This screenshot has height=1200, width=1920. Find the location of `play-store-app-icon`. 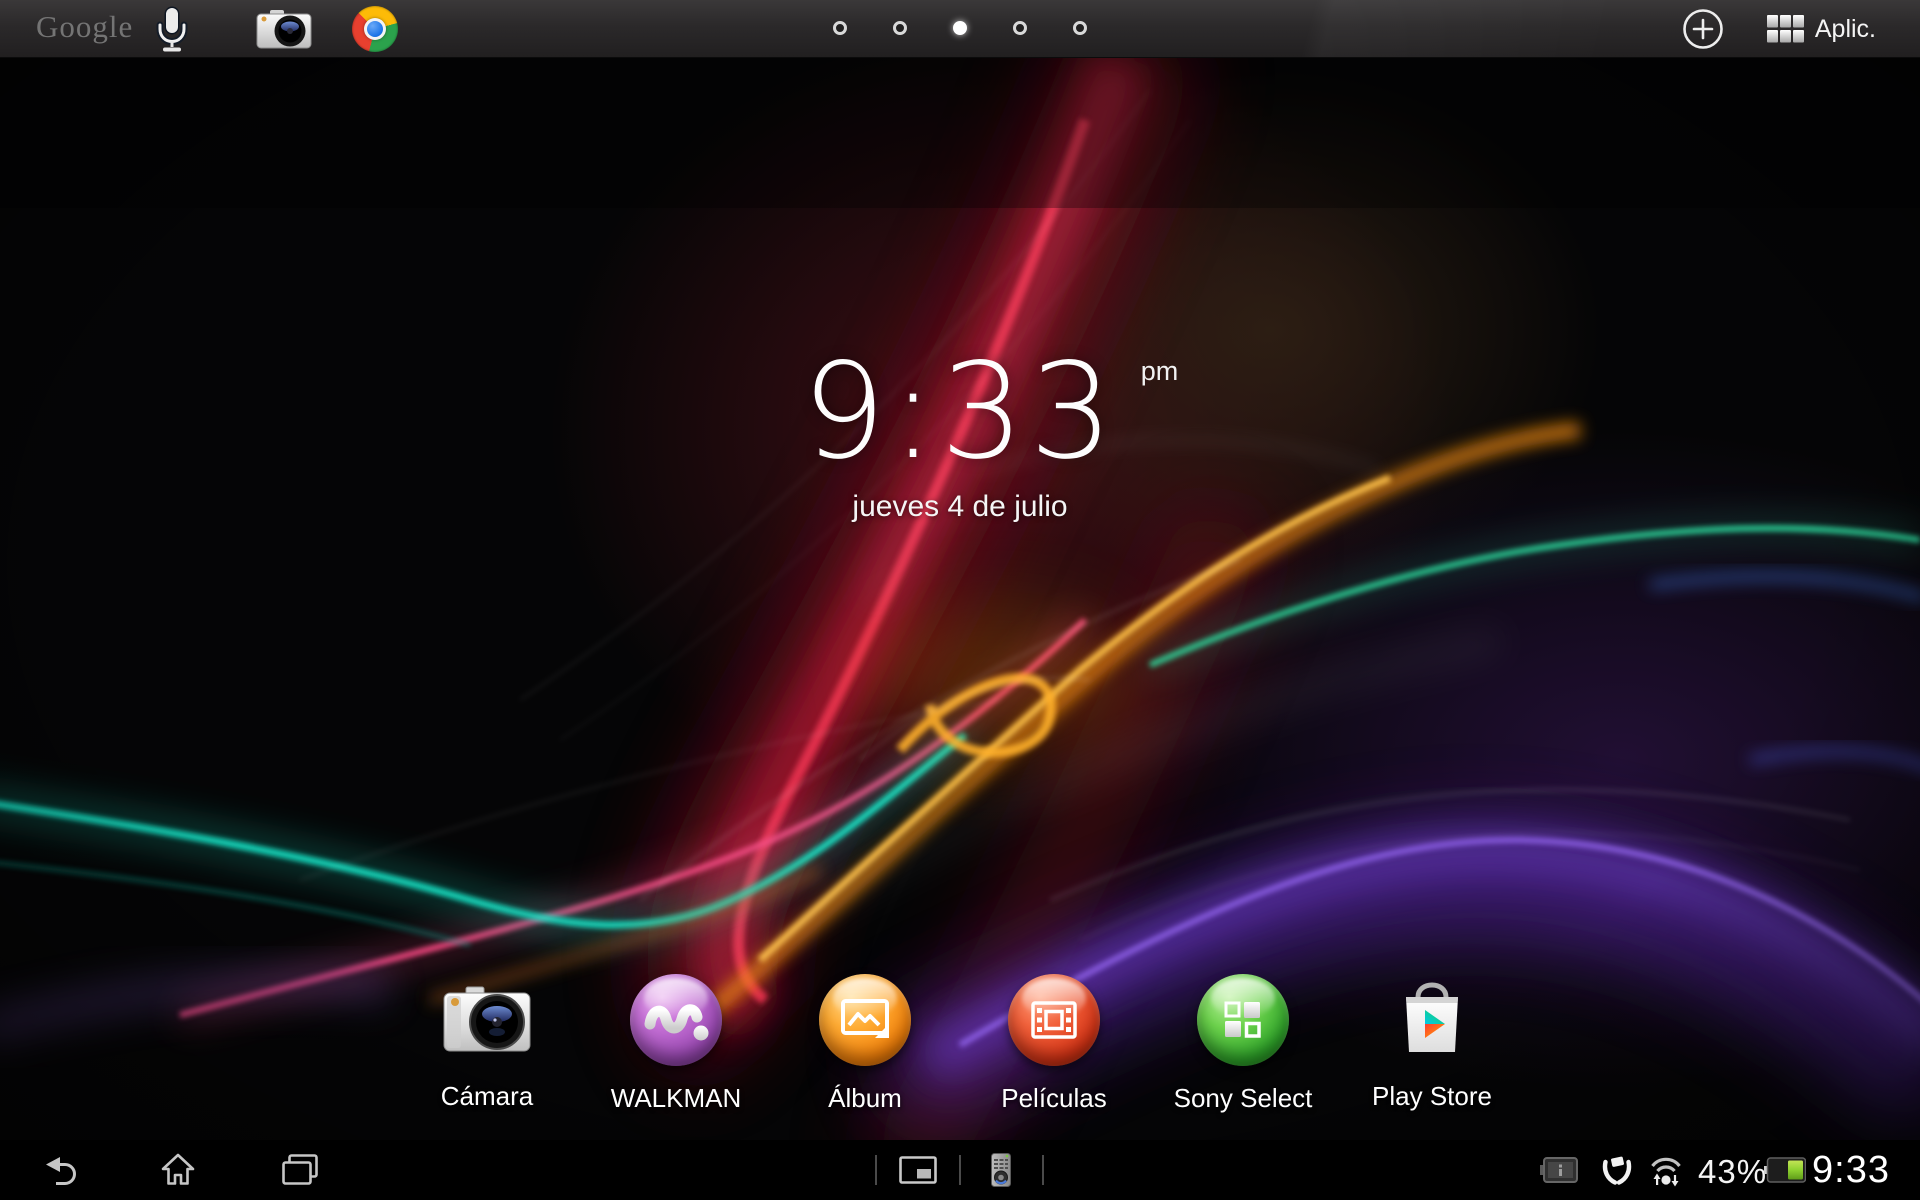

play-store-app-icon is located at coordinates (1432, 1020).